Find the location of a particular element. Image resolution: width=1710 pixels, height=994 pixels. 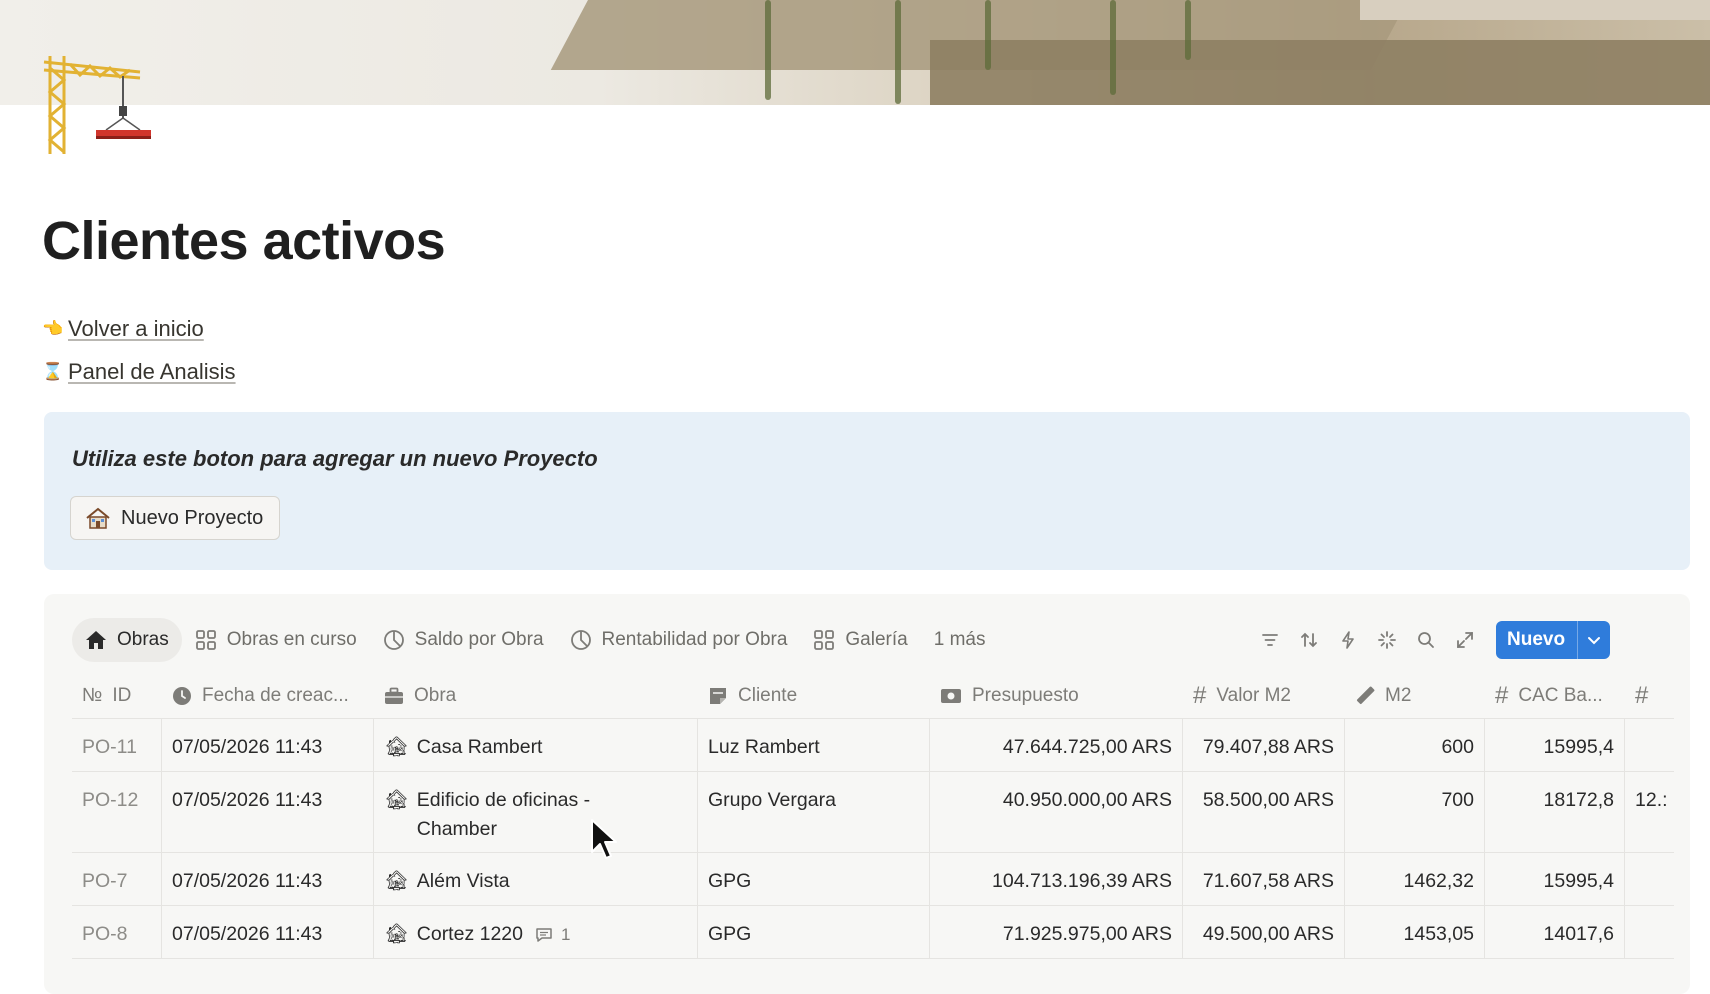

column-header-m2: M2 is located at coordinates (1415, 696).